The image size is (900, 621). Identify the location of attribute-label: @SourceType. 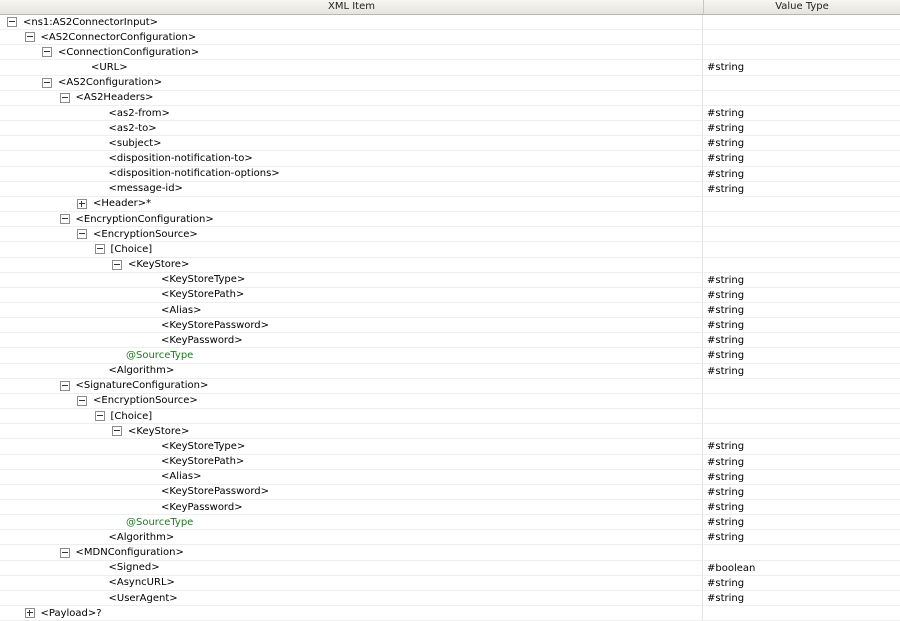
(160, 356).